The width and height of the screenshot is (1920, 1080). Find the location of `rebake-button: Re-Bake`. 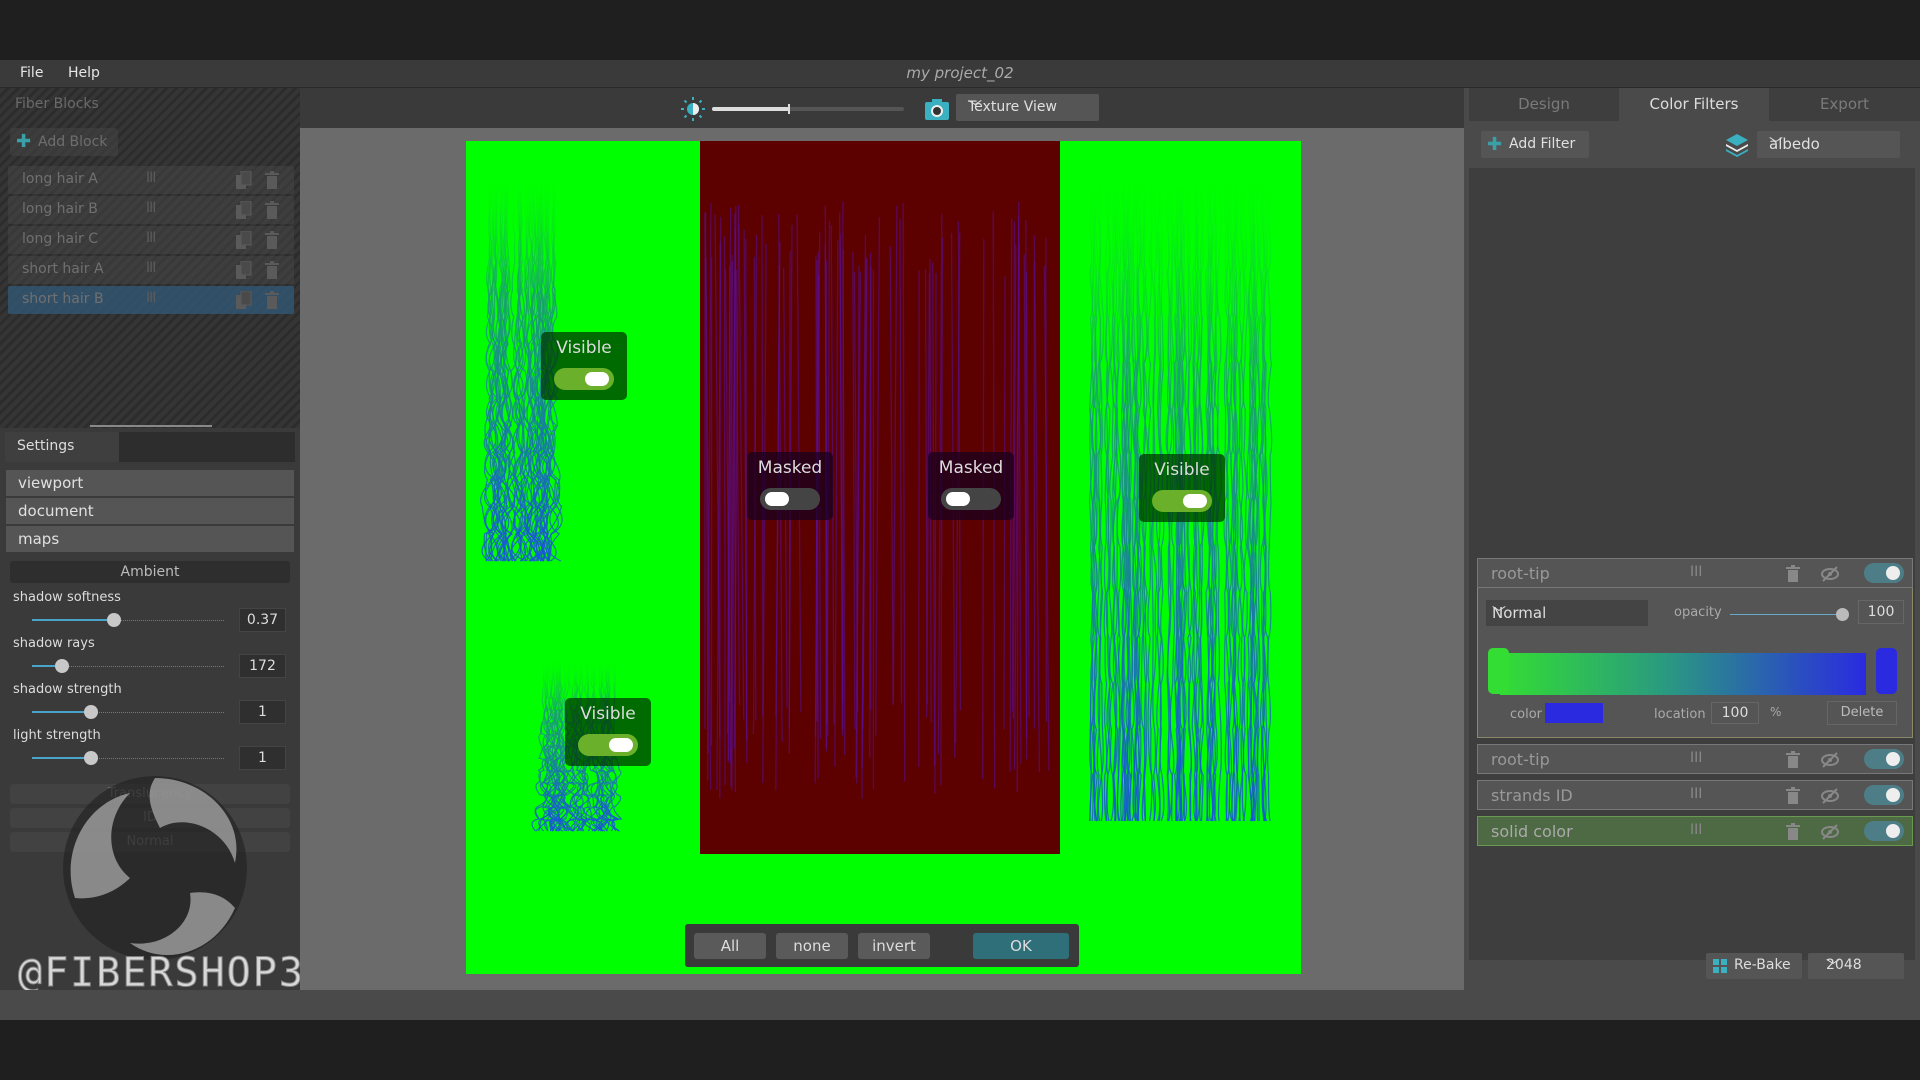

rebake-button: Re-Bake is located at coordinates (1754, 966).